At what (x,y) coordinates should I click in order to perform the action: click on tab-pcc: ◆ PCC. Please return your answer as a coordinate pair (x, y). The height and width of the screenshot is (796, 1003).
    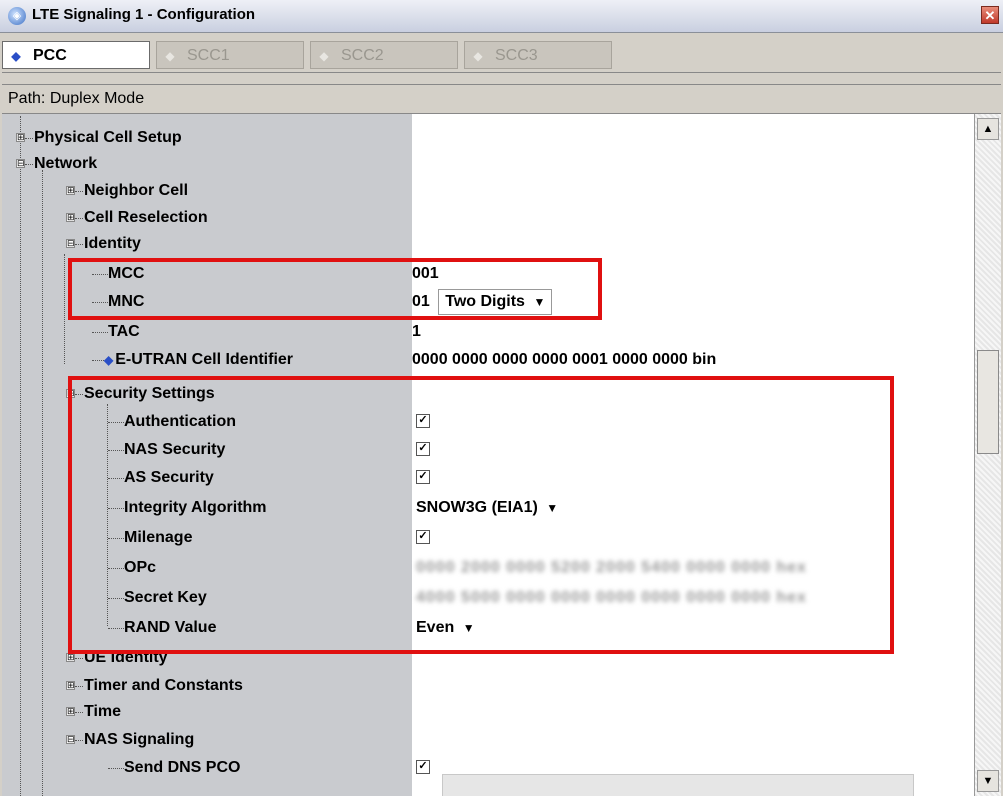
    Looking at the image, I should click on (76, 55).